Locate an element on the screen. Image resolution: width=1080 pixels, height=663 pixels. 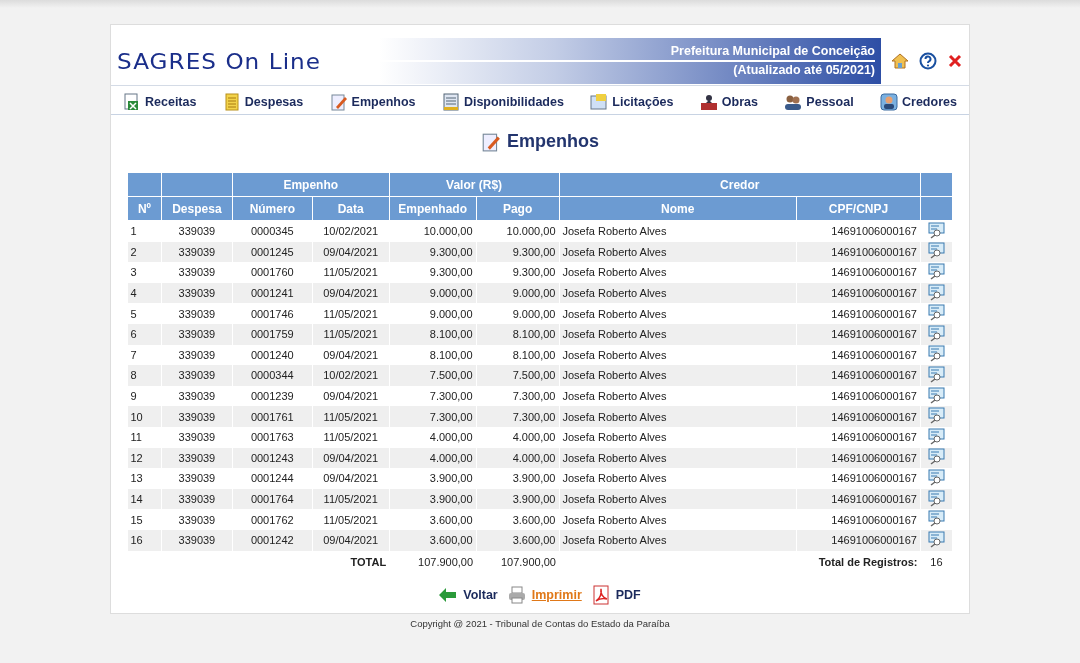
table-cell: 0001746 is located at coordinates (272, 313).